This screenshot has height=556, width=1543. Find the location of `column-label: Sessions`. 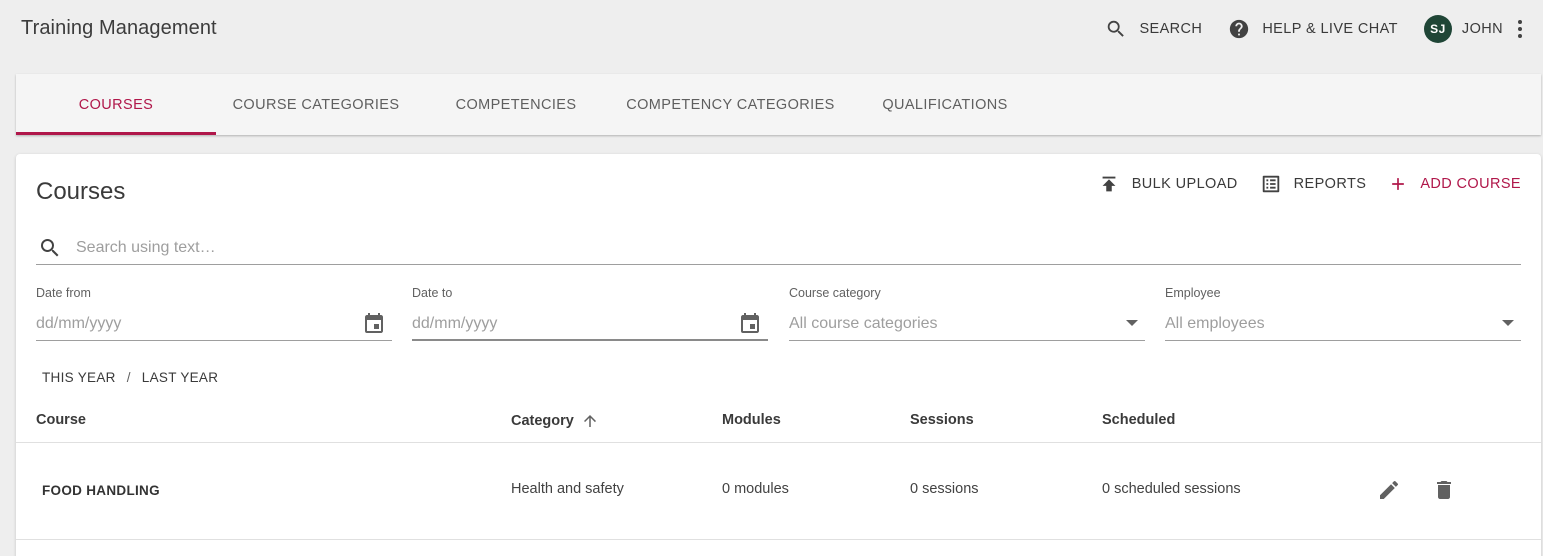

column-label: Sessions is located at coordinates (942, 420).